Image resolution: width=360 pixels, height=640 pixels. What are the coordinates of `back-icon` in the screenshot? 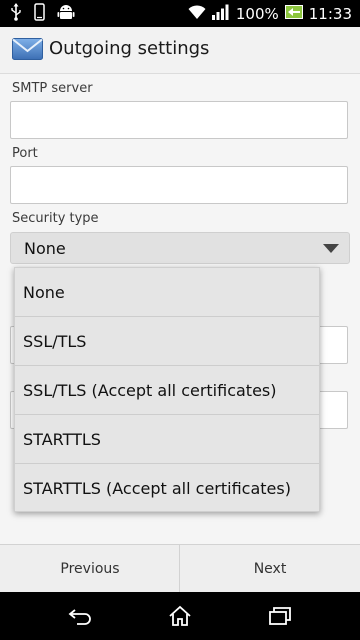 It's located at (80, 616).